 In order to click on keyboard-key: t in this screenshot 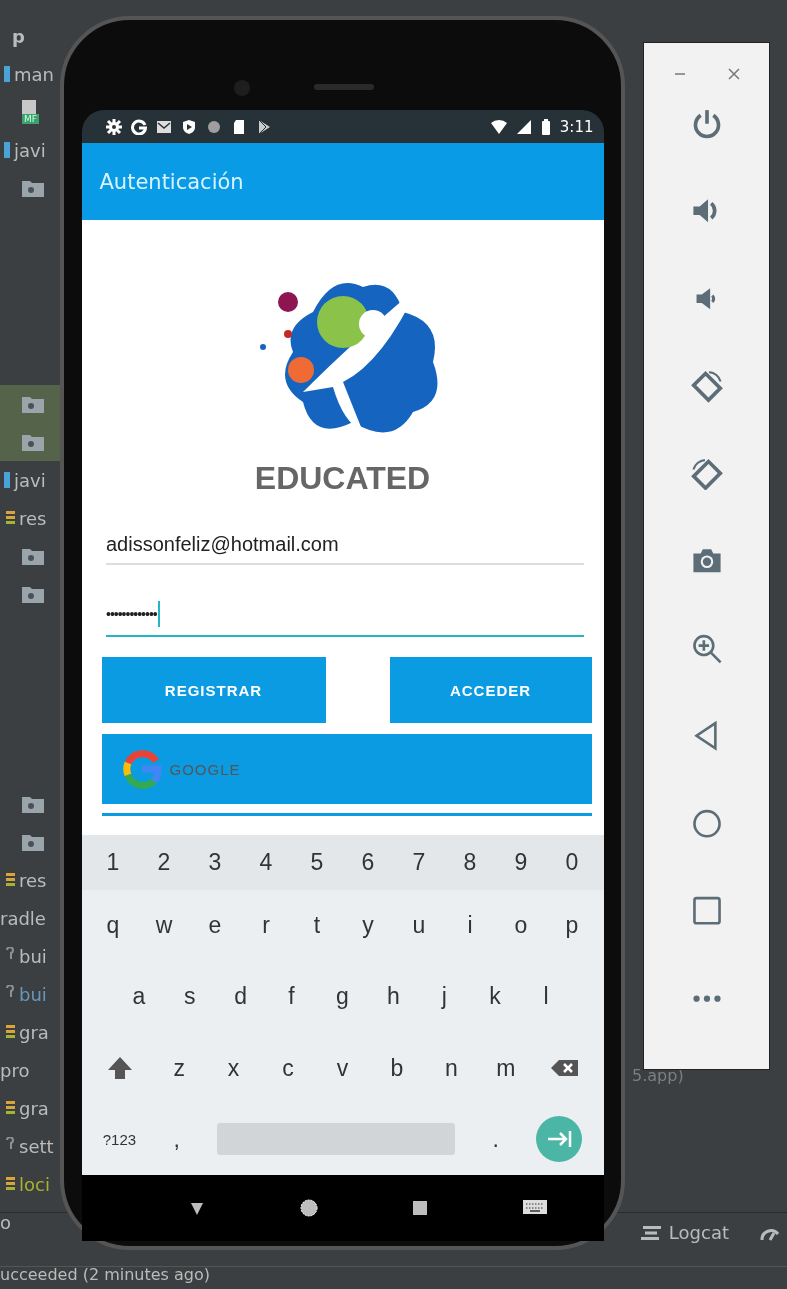, I will do `click(317, 926)`.